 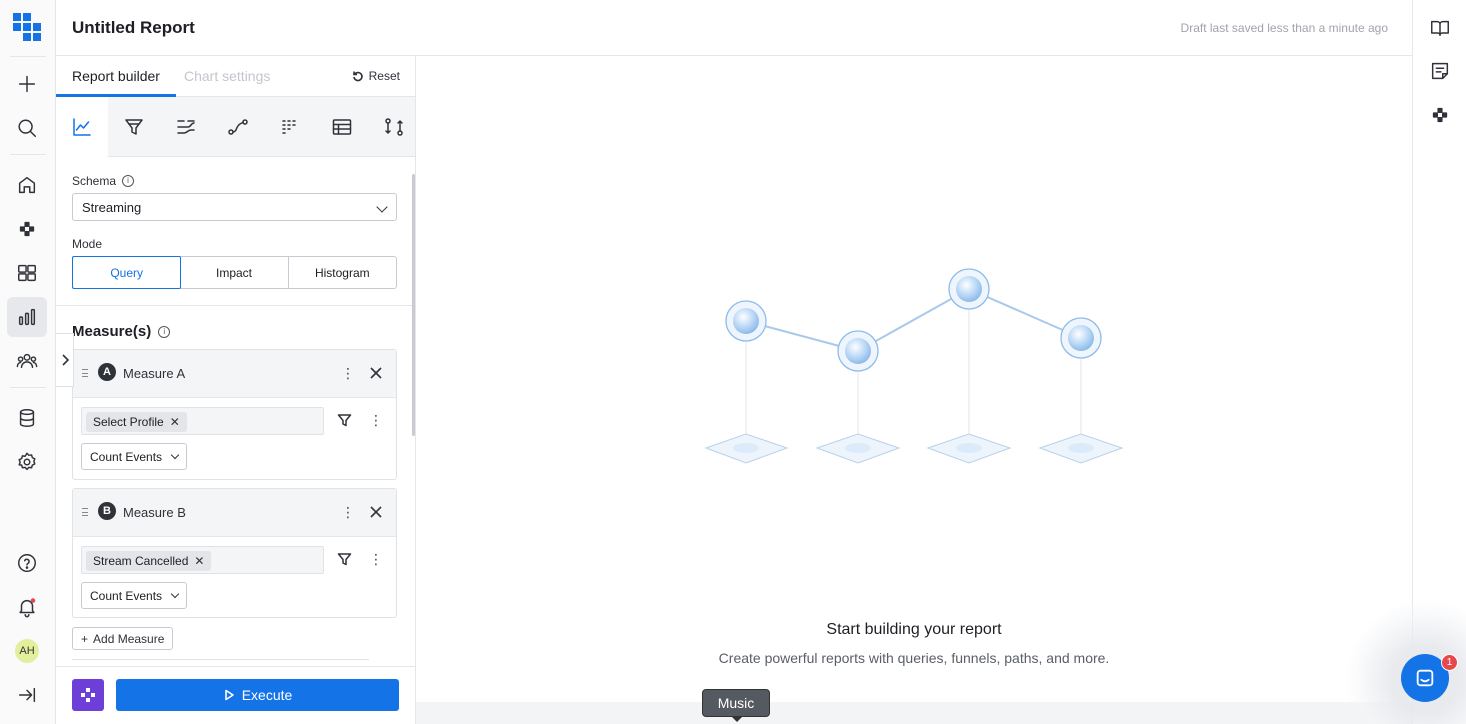 I want to click on shortcut-menu-button, so click(x=88, y=695).